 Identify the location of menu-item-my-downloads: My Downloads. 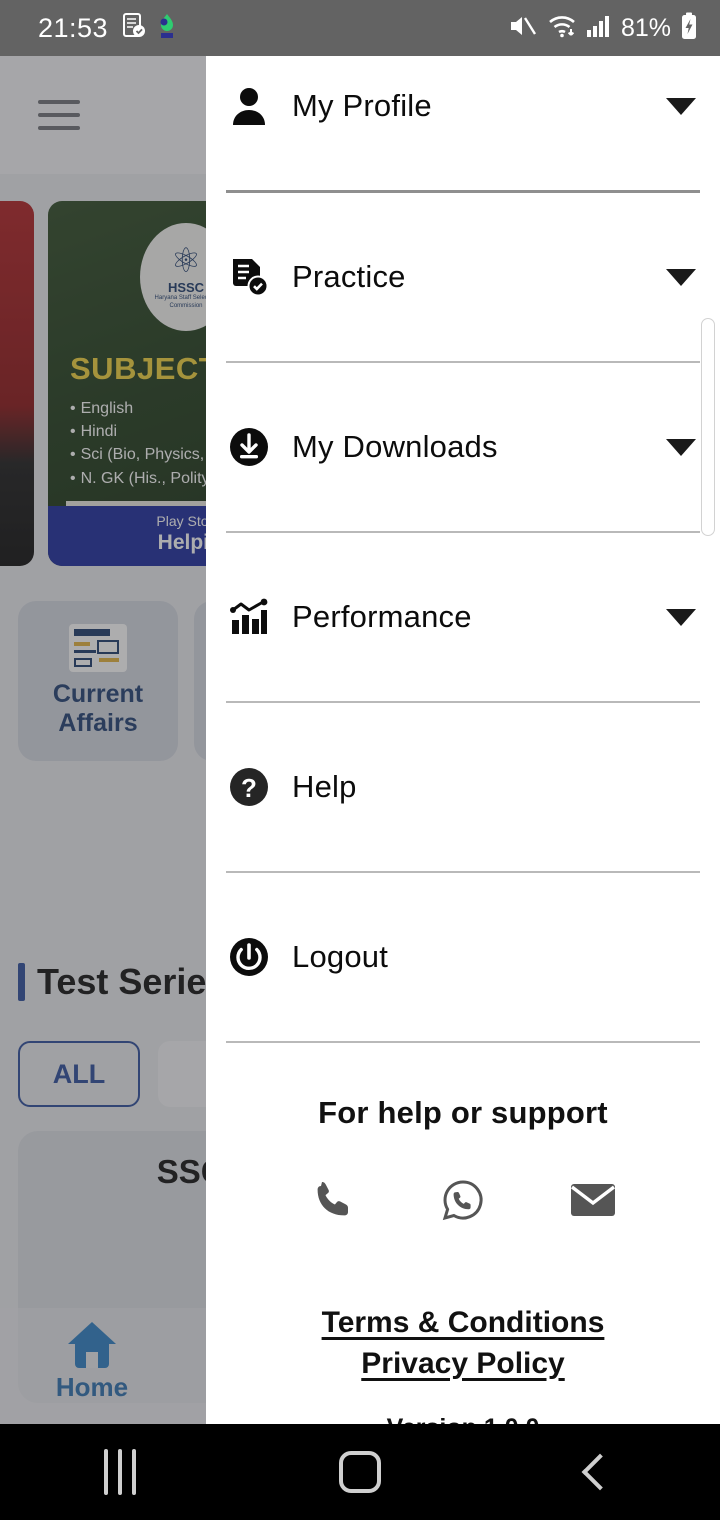
(463, 447).